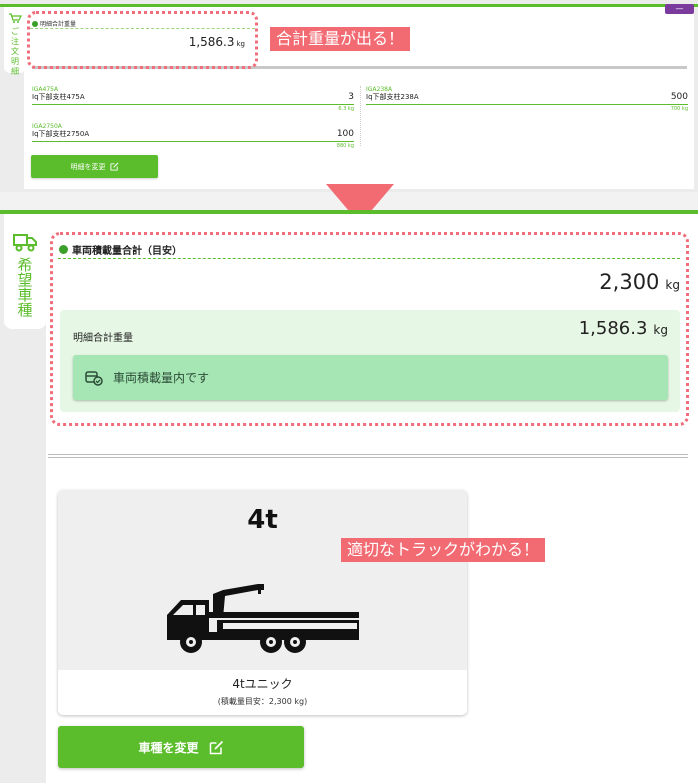 The image size is (698, 783). Describe the element at coordinates (263, 618) in the screenshot. I see `unic-truck-icon` at that location.